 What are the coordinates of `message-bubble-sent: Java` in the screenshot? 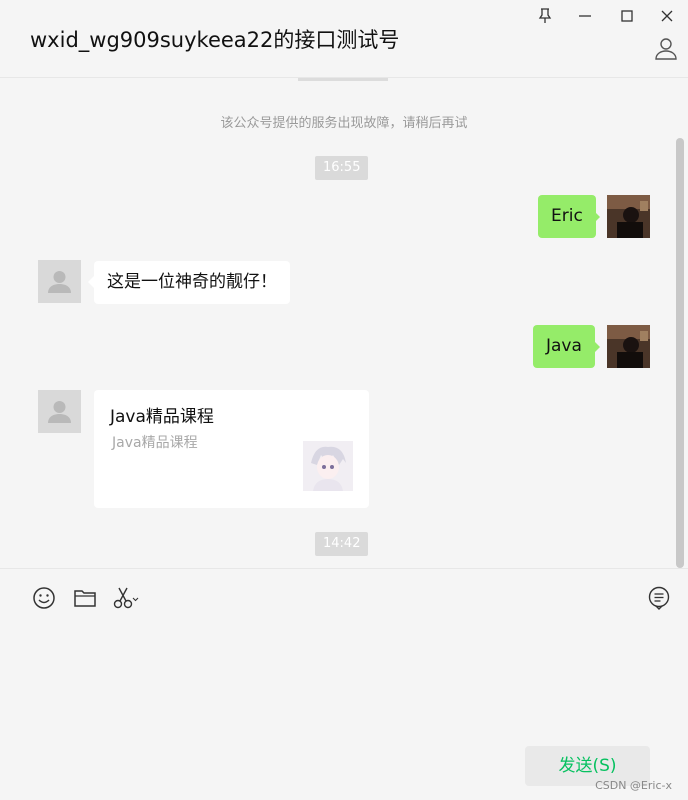 It's located at (564, 346).